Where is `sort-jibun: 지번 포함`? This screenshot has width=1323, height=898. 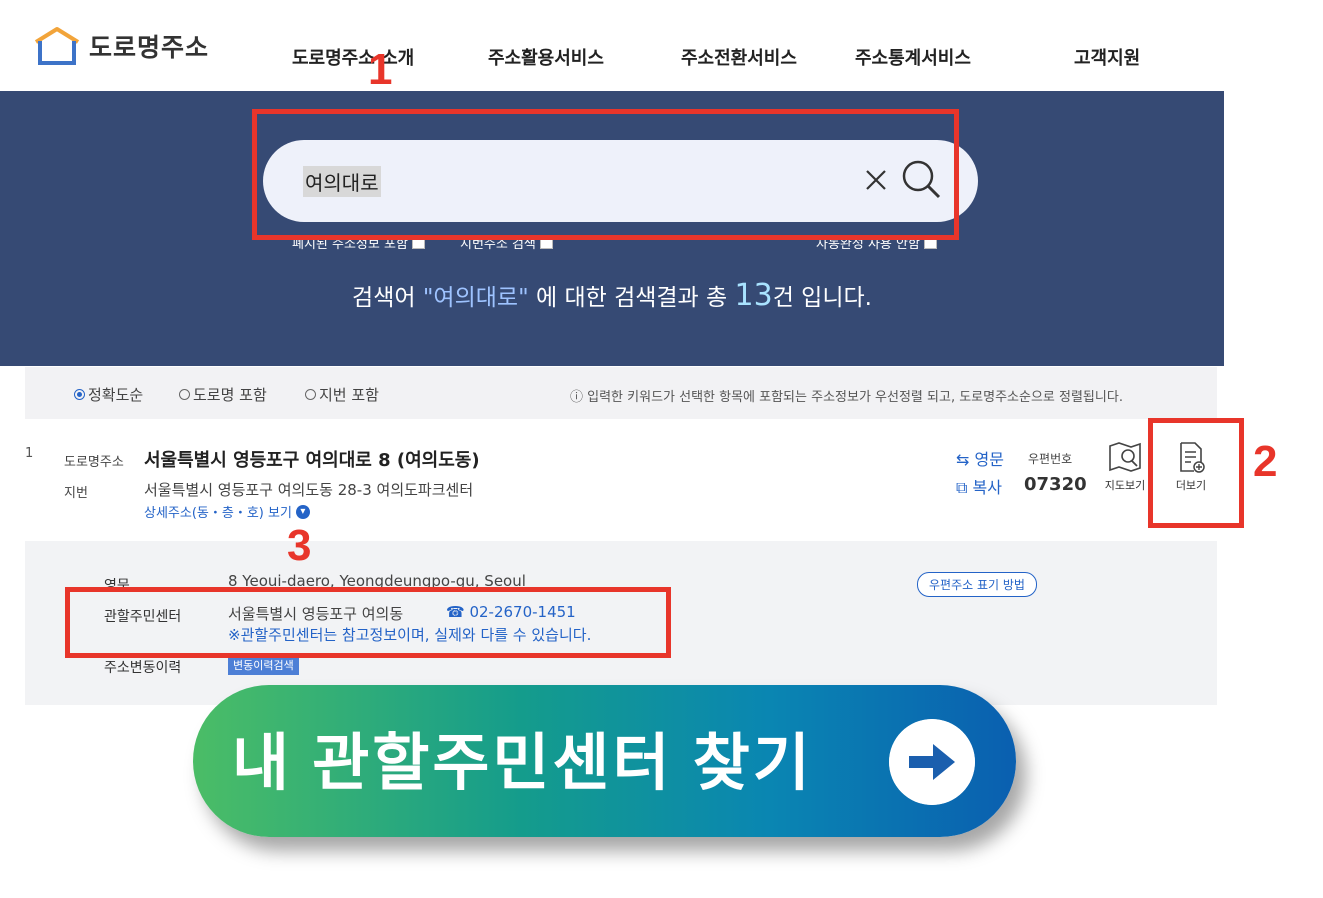
sort-jibun: 지번 포함 is located at coordinates (342, 394).